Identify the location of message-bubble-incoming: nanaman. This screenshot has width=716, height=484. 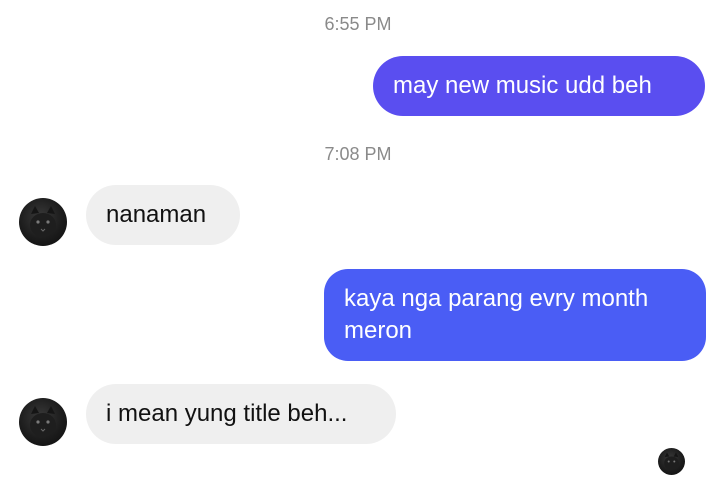
(163, 215).